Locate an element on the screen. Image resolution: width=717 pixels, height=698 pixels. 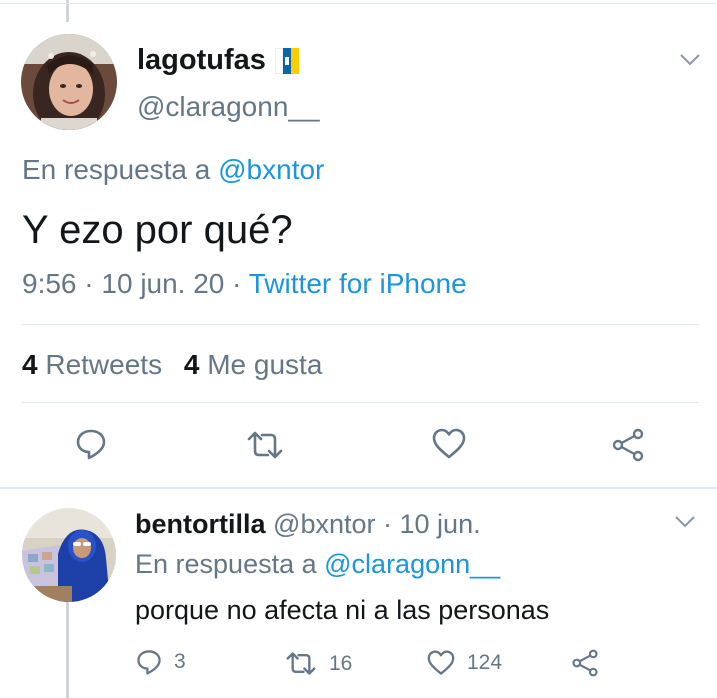
reply-to-handle: @claragonn__ is located at coordinates (412, 564).